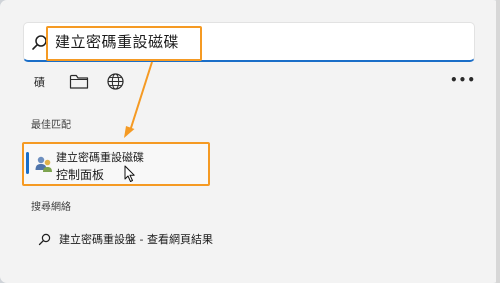 Image resolution: width=500 pixels, height=283 pixels. Describe the element at coordinates (39, 82) in the screenshot. I see `filter-tab-label: 磧` at that location.